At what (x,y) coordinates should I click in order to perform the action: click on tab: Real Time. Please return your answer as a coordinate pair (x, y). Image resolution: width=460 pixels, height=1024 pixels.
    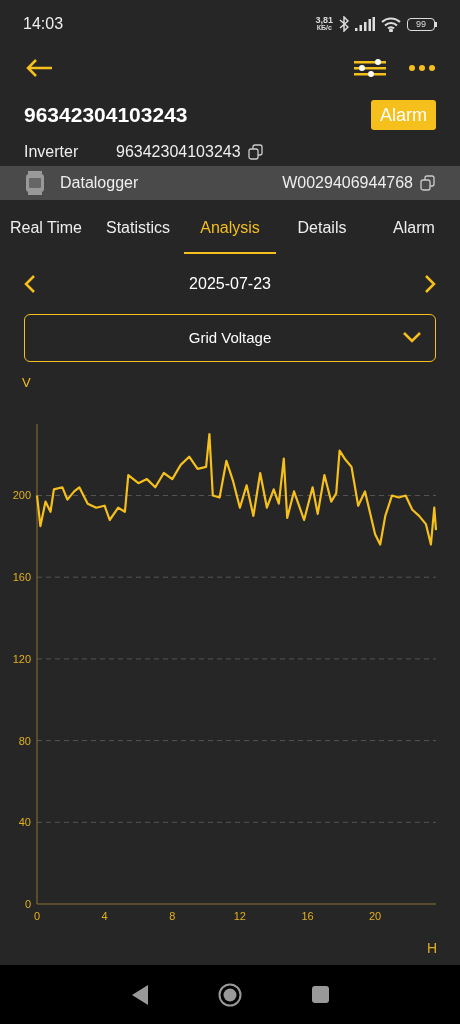
    Looking at the image, I should click on (46, 229).